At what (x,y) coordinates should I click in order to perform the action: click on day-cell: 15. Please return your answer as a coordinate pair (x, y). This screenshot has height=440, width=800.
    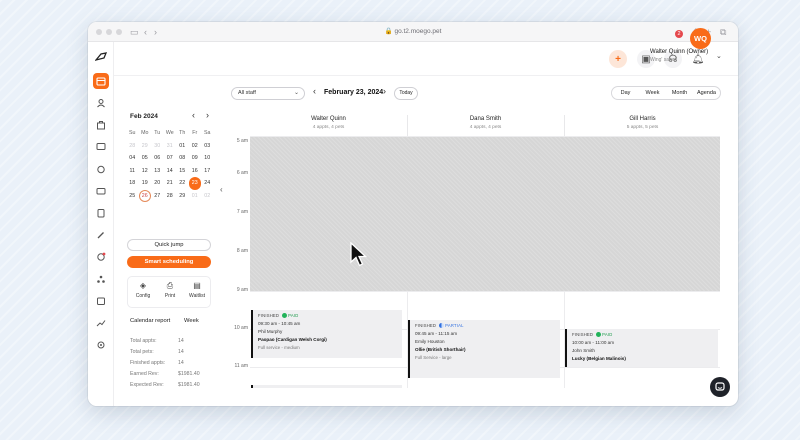
    Looking at the image, I should click on (182, 171).